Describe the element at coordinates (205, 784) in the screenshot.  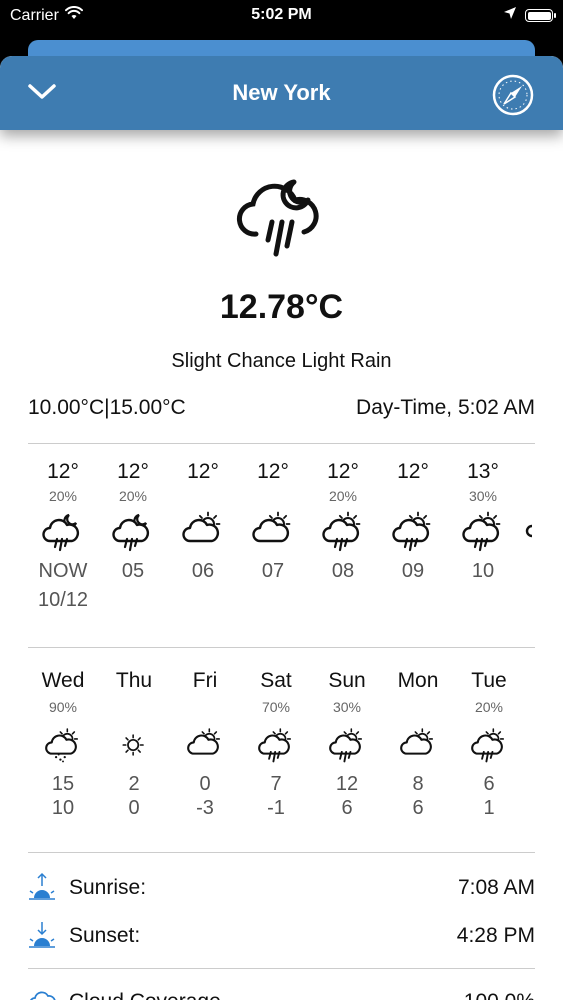
I see `daily-high: 0` at that location.